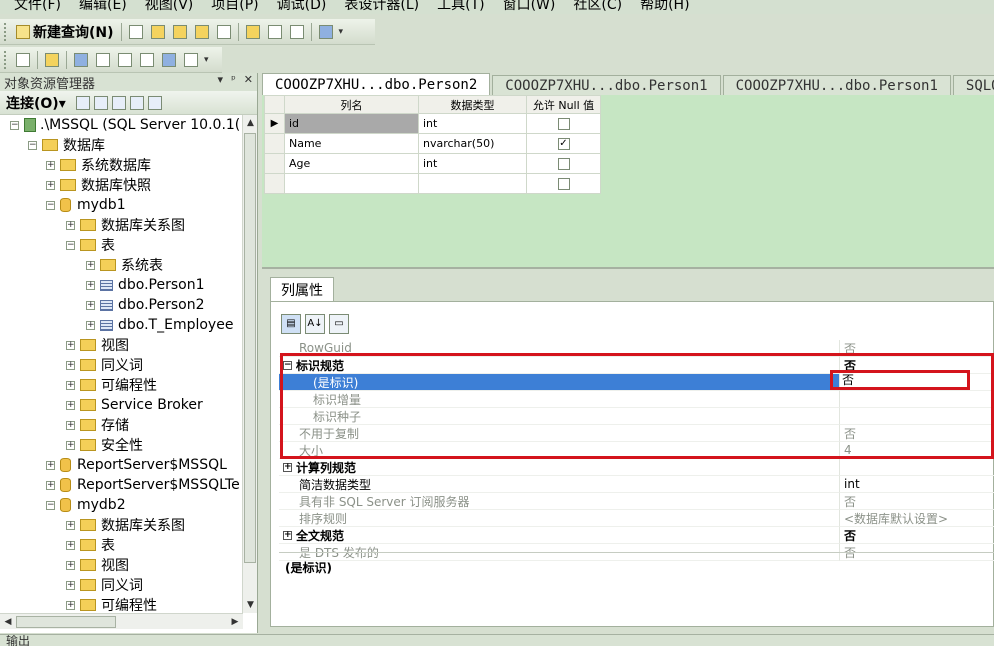 The image size is (994, 646). What do you see at coordinates (98, 185) in the screenshot?
I see `tree-node: + 数据库快照` at bounding box center [98, 185].